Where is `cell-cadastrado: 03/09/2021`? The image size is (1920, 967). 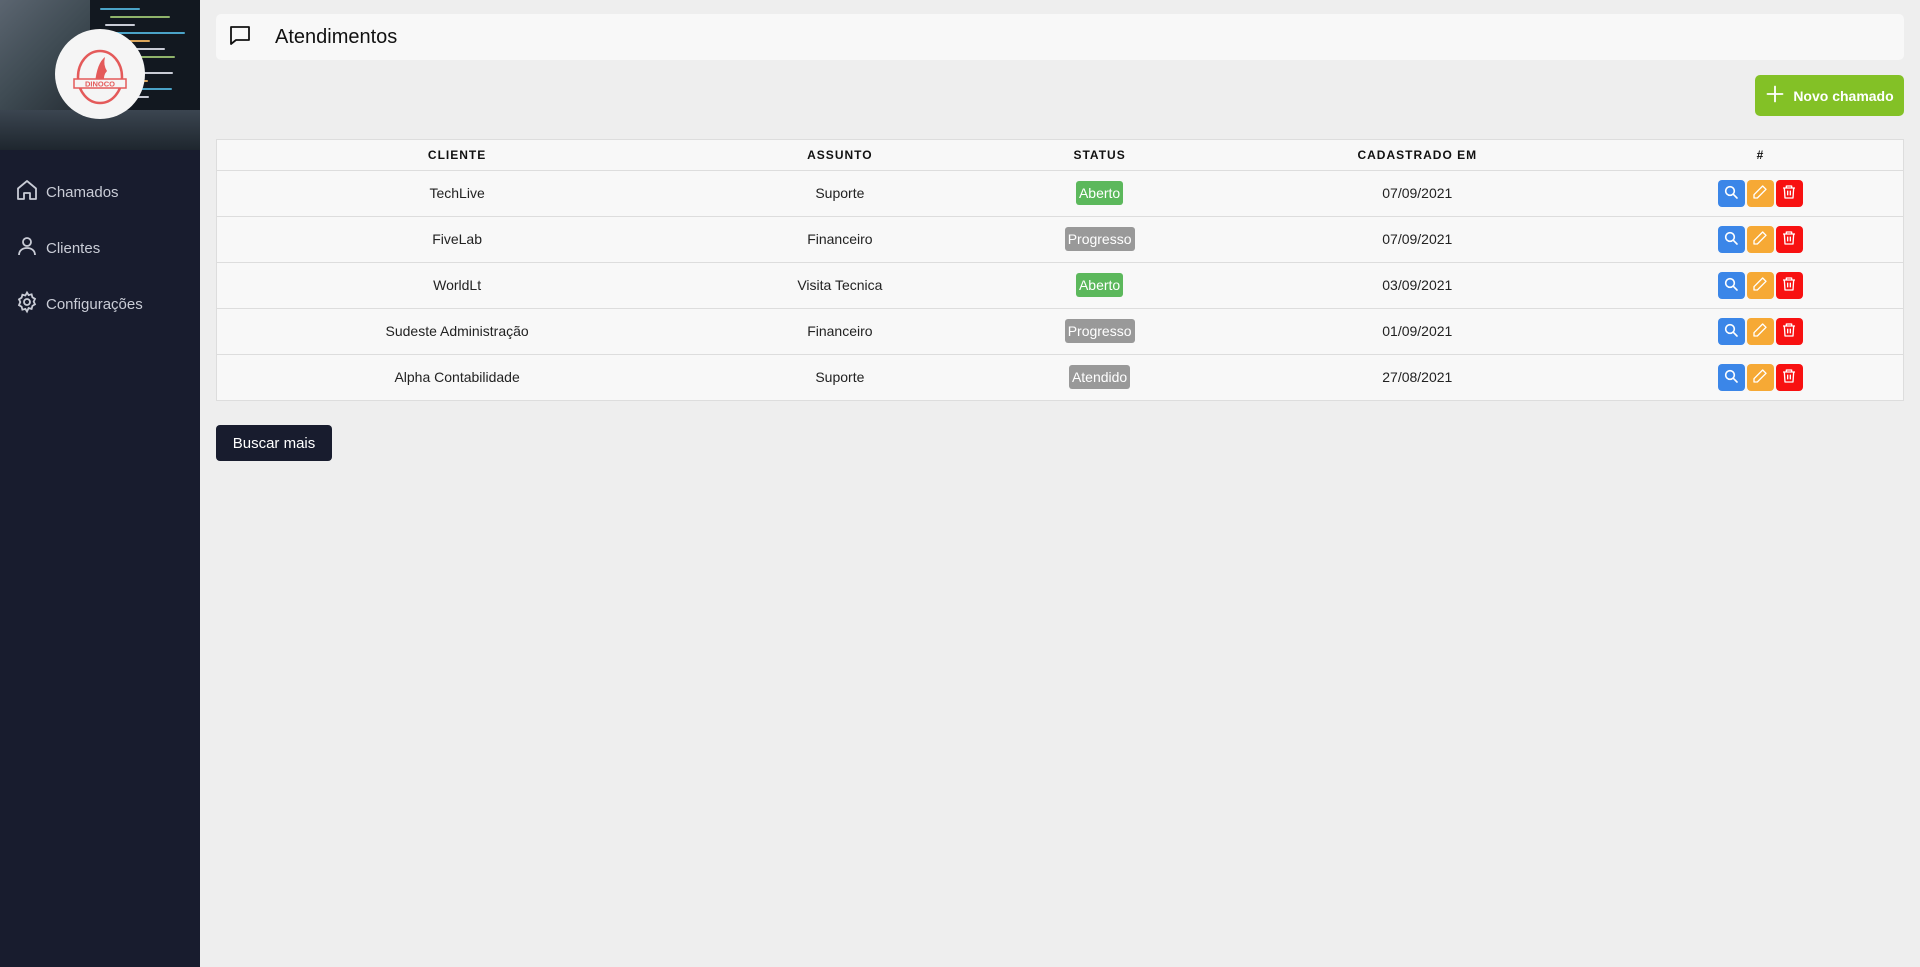
cell-cadastrado: 03/09/2021 is located at coordinates (1417, 284).